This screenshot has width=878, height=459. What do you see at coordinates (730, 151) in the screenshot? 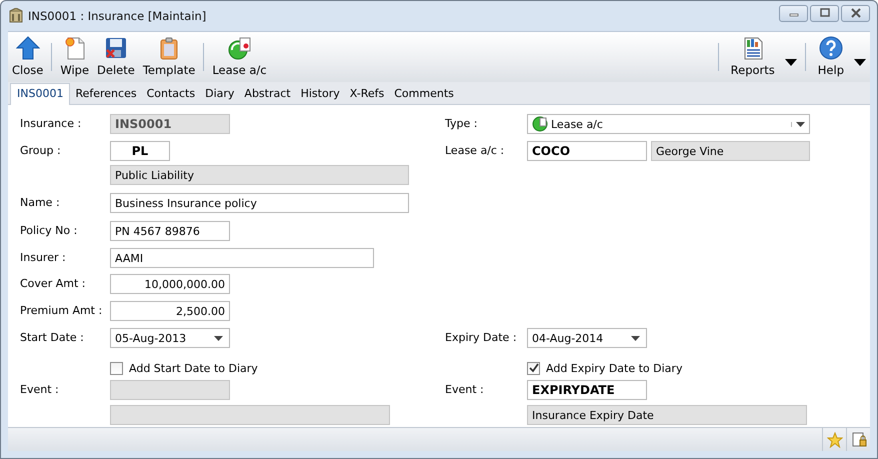
I see `input-field: George Vine` at bounding box center [730, 151].